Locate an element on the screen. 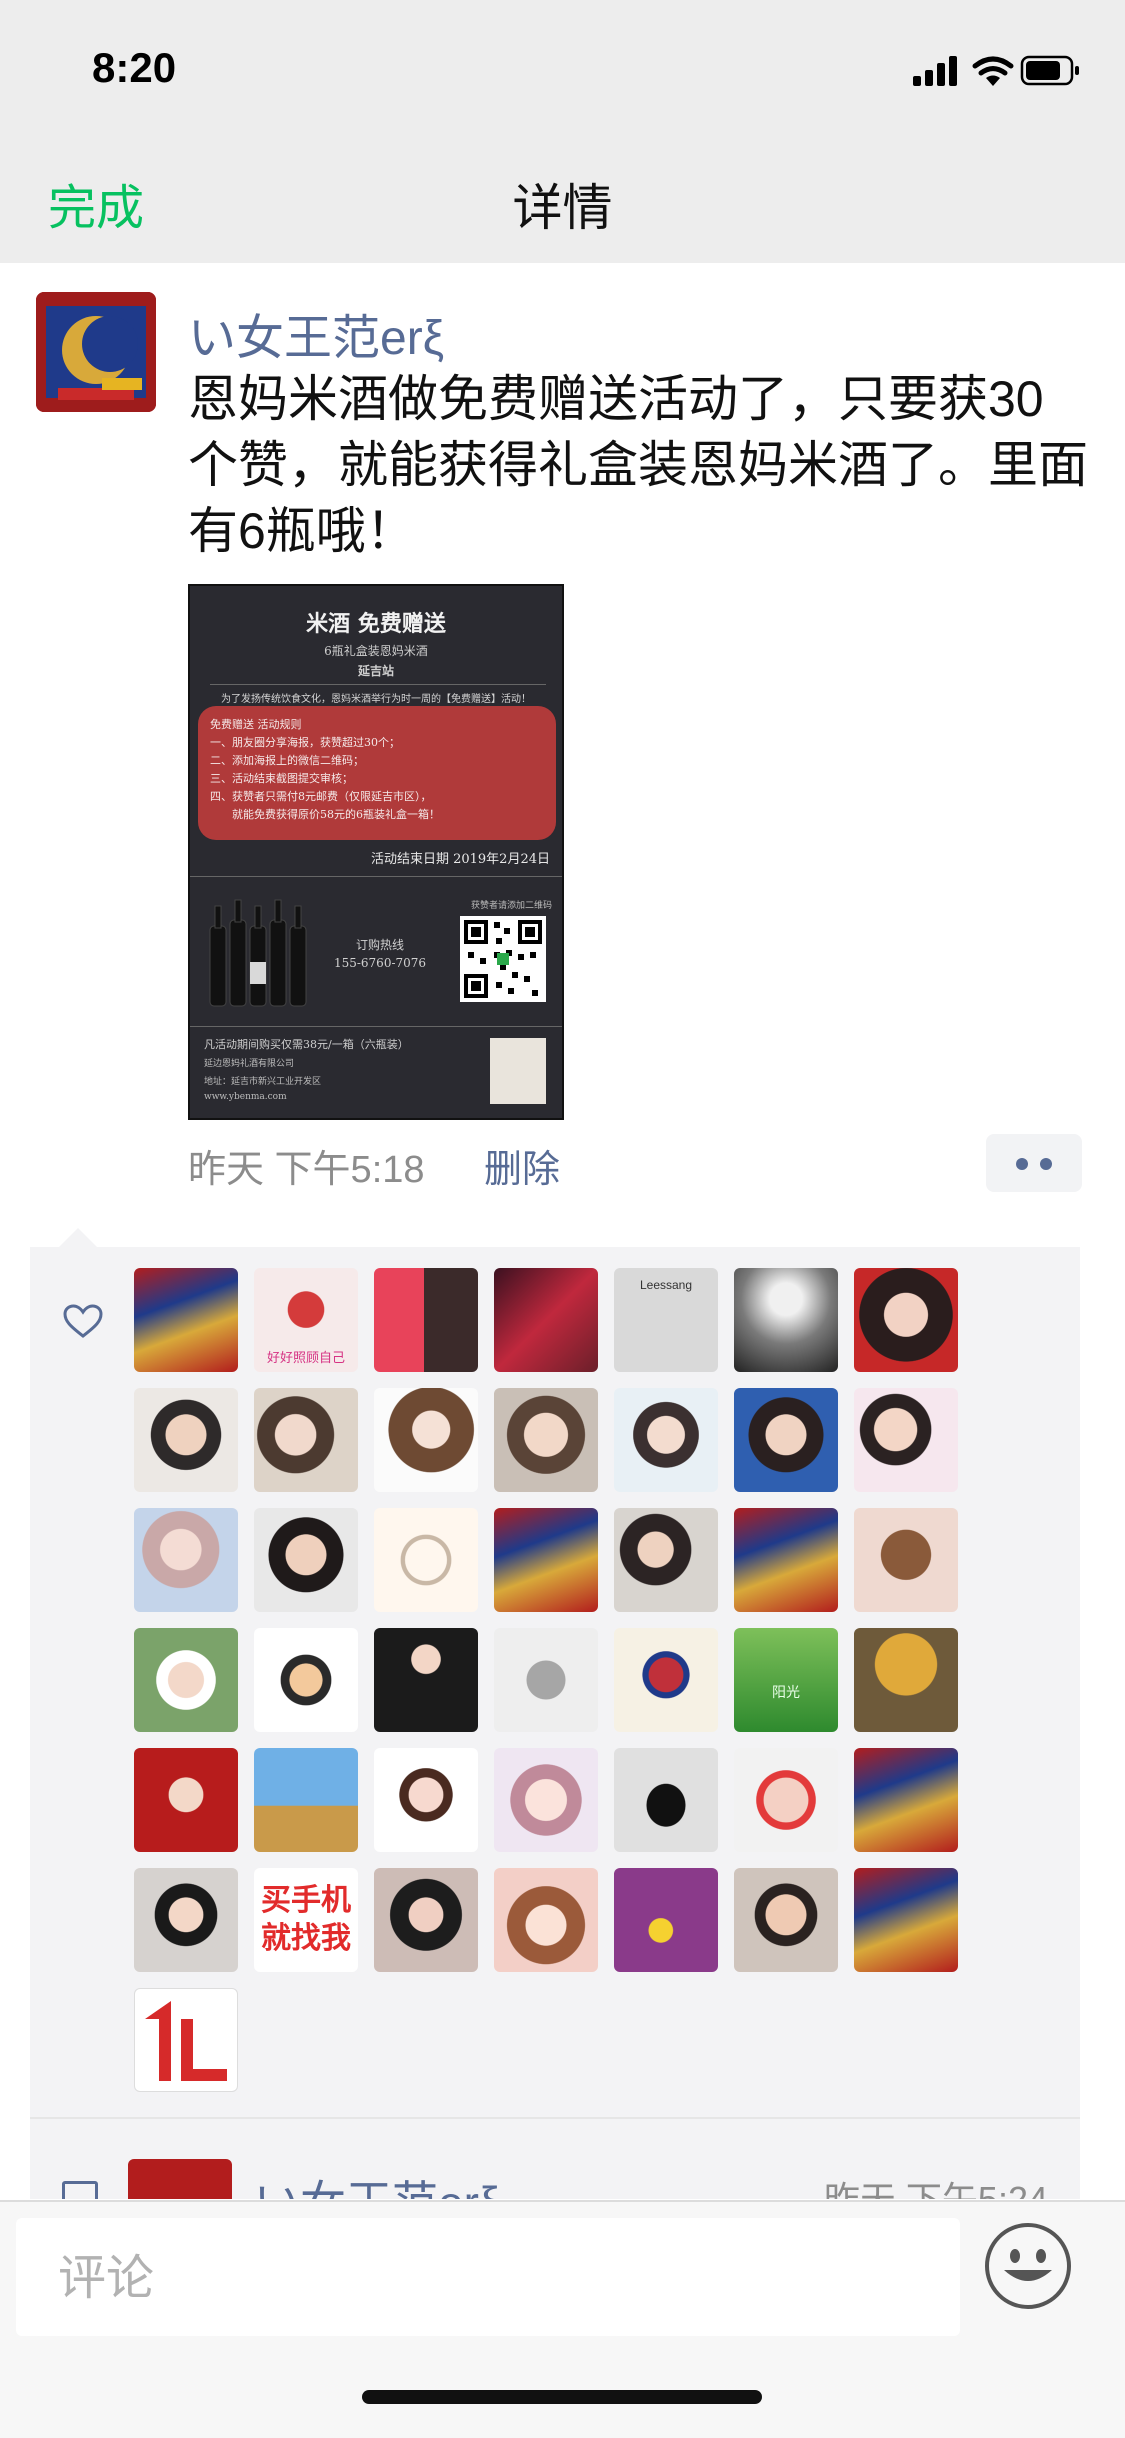  like-avatar: Leessang is located at coordinates (666, 1320).